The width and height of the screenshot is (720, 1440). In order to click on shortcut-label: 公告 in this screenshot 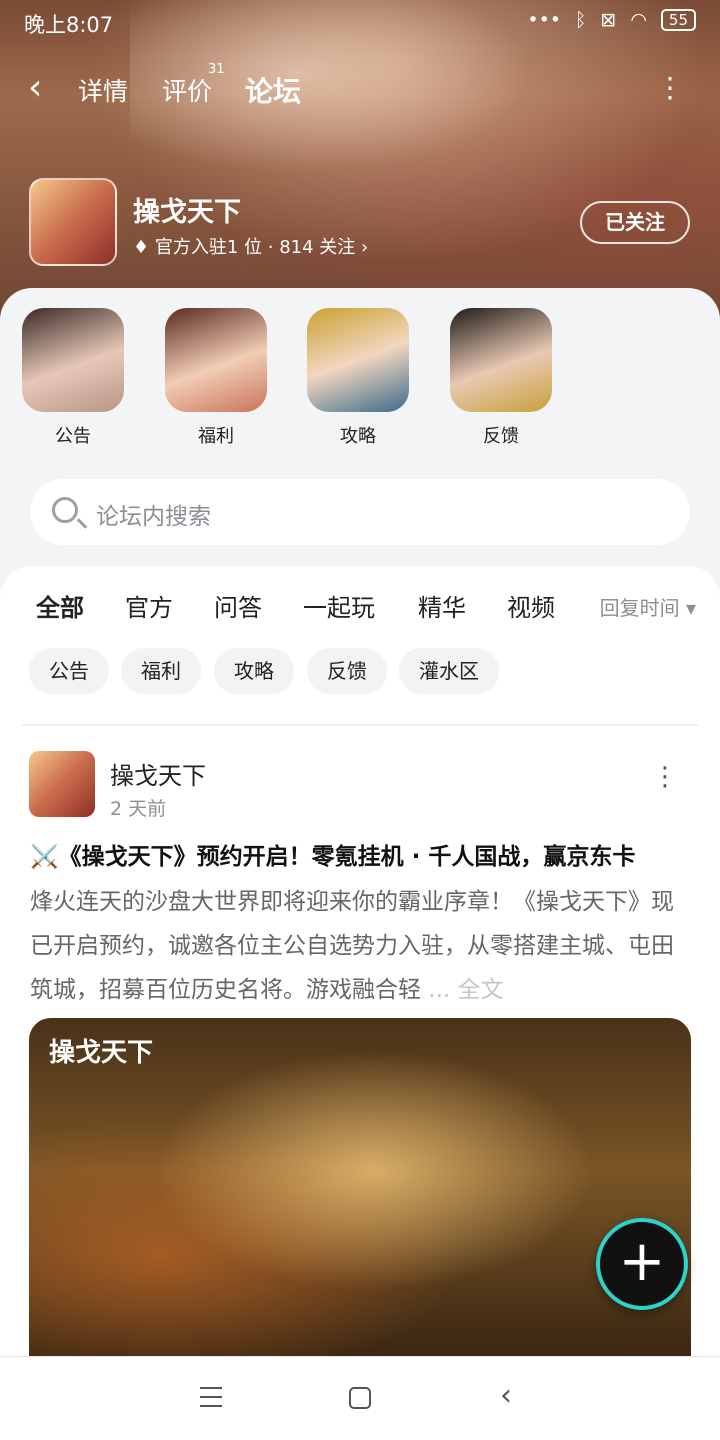, I will do `click(73, 436)`.